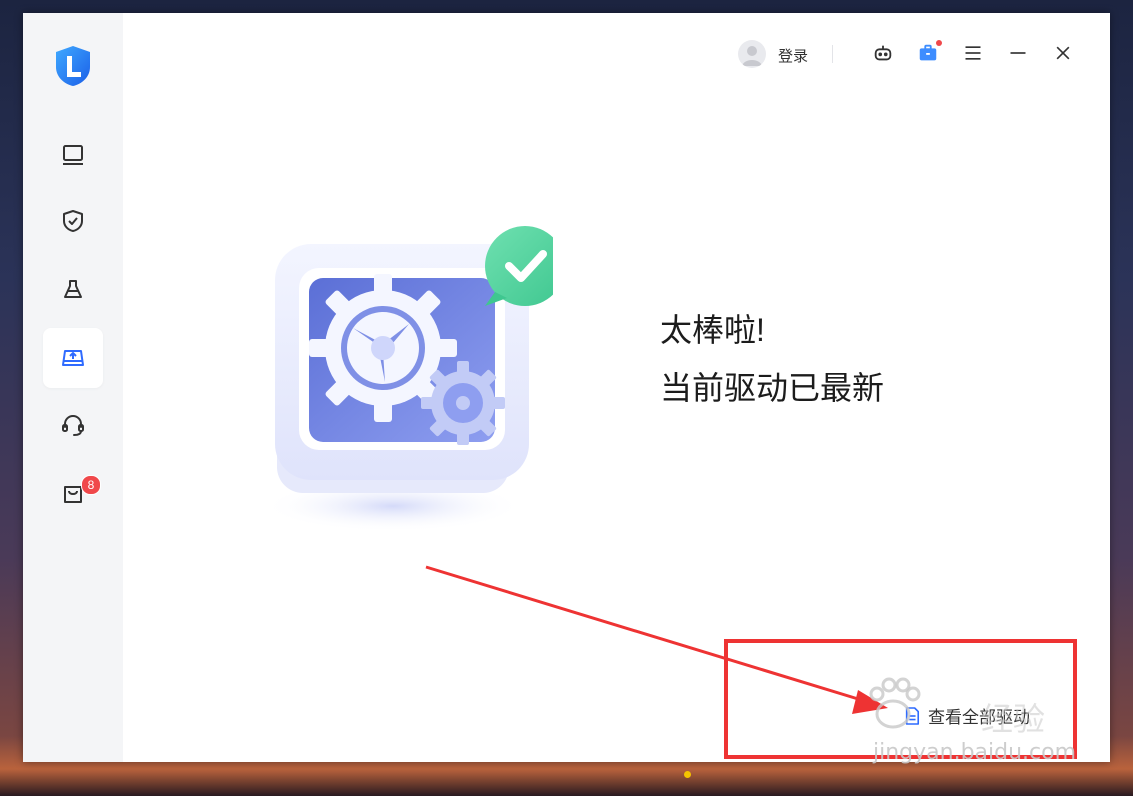 This screenshot has height=796, width=1133. I want to click on taskbar-indicator, so click(687, 774).